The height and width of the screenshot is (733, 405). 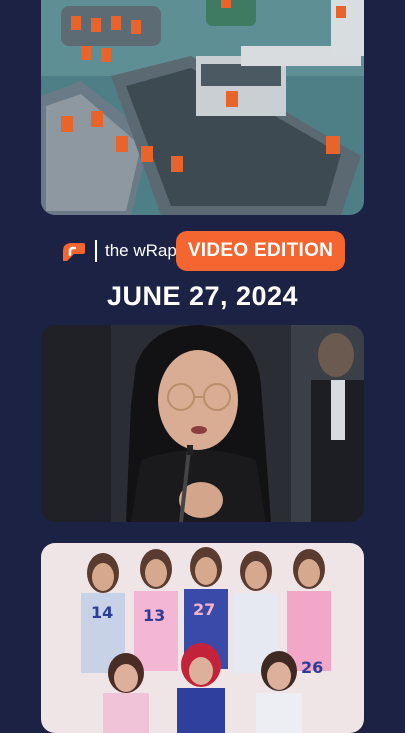 What do you see at coordinates (202, 296) in the screenshot?
I see `episode-date: JUNE 27, 2024` at bounding box center [202, 296].